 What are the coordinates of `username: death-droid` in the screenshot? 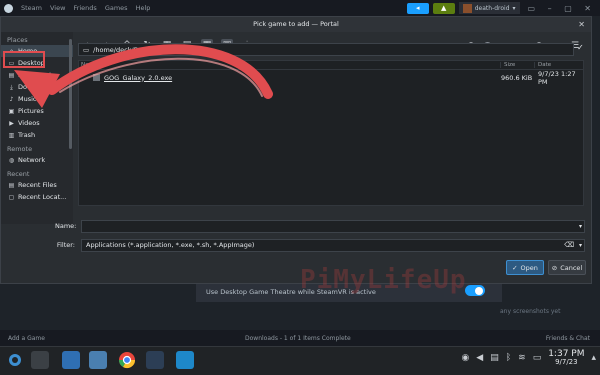 It's located at (492, 8).